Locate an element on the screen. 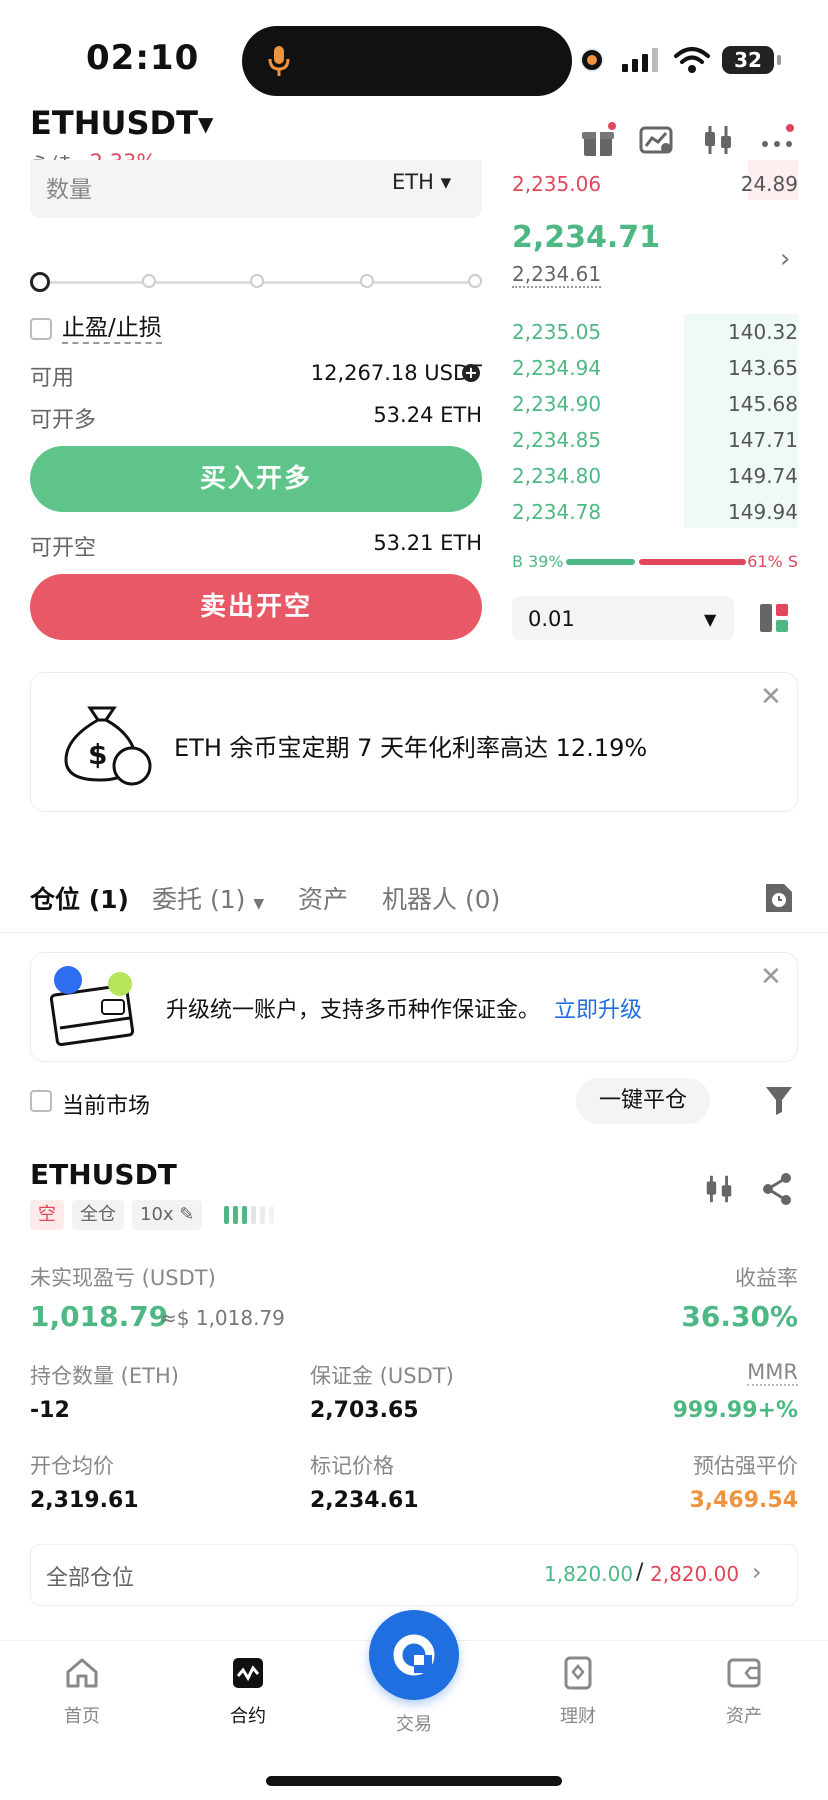  nav-earn-label: 理财 is located at coordinates (578, 1716).